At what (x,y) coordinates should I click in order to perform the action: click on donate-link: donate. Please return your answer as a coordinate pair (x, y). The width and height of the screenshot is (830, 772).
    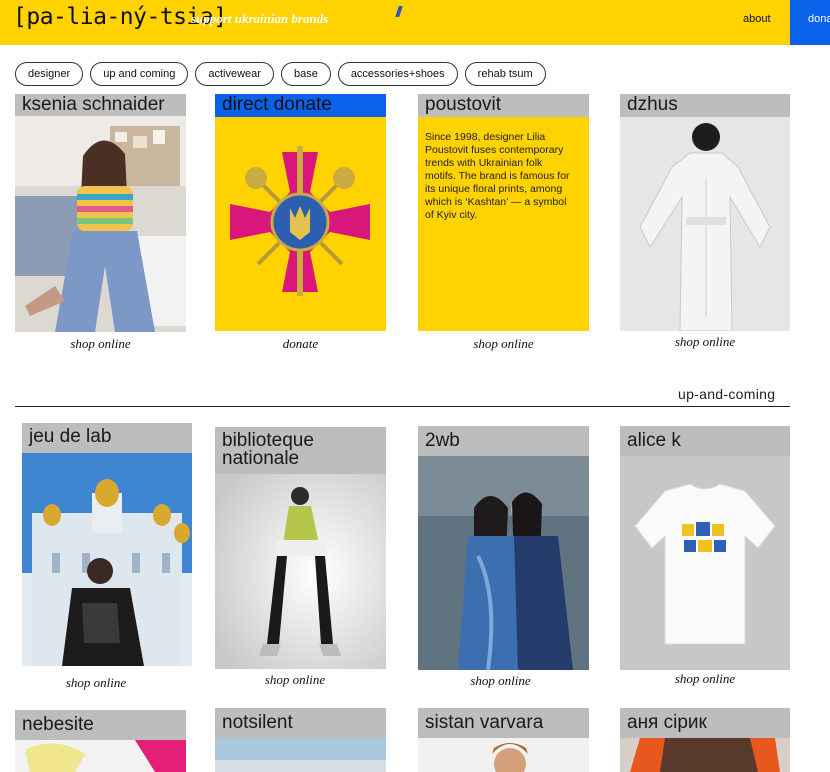
    Looking at the image, I should click on (300, 344).